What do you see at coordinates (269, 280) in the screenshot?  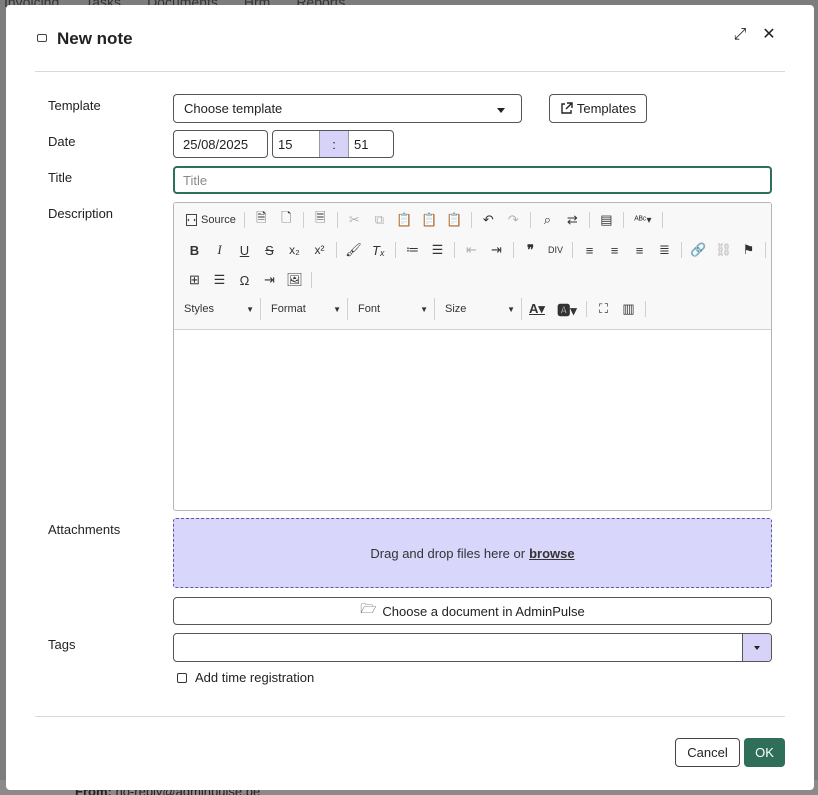 I see `page-break-icon: ⇥` at bounding box center [269, 280].